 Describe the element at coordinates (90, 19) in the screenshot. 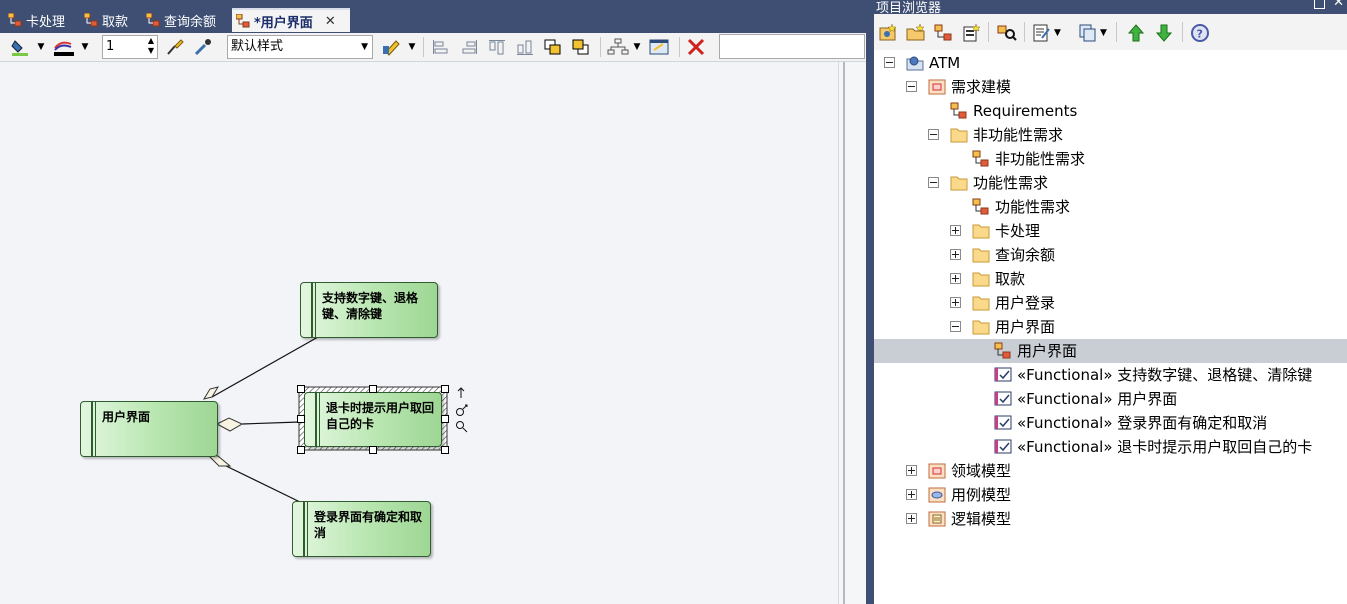

I see `diagram-icon` at that location.